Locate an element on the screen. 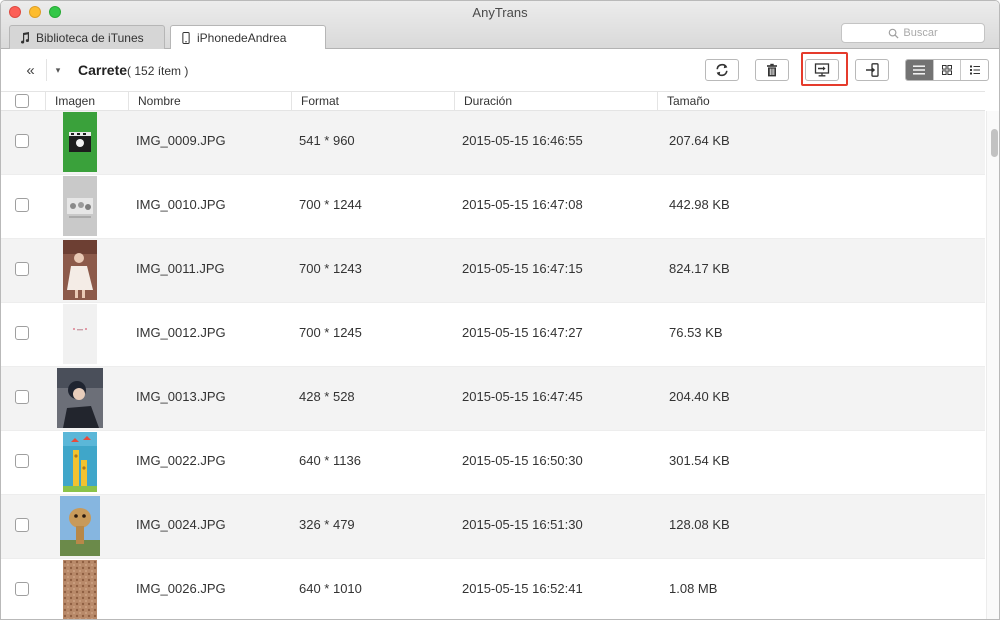 Image resolution: width=1000 pixels, height=620 pixels. trash-icon is located at coordinates (772, 70).